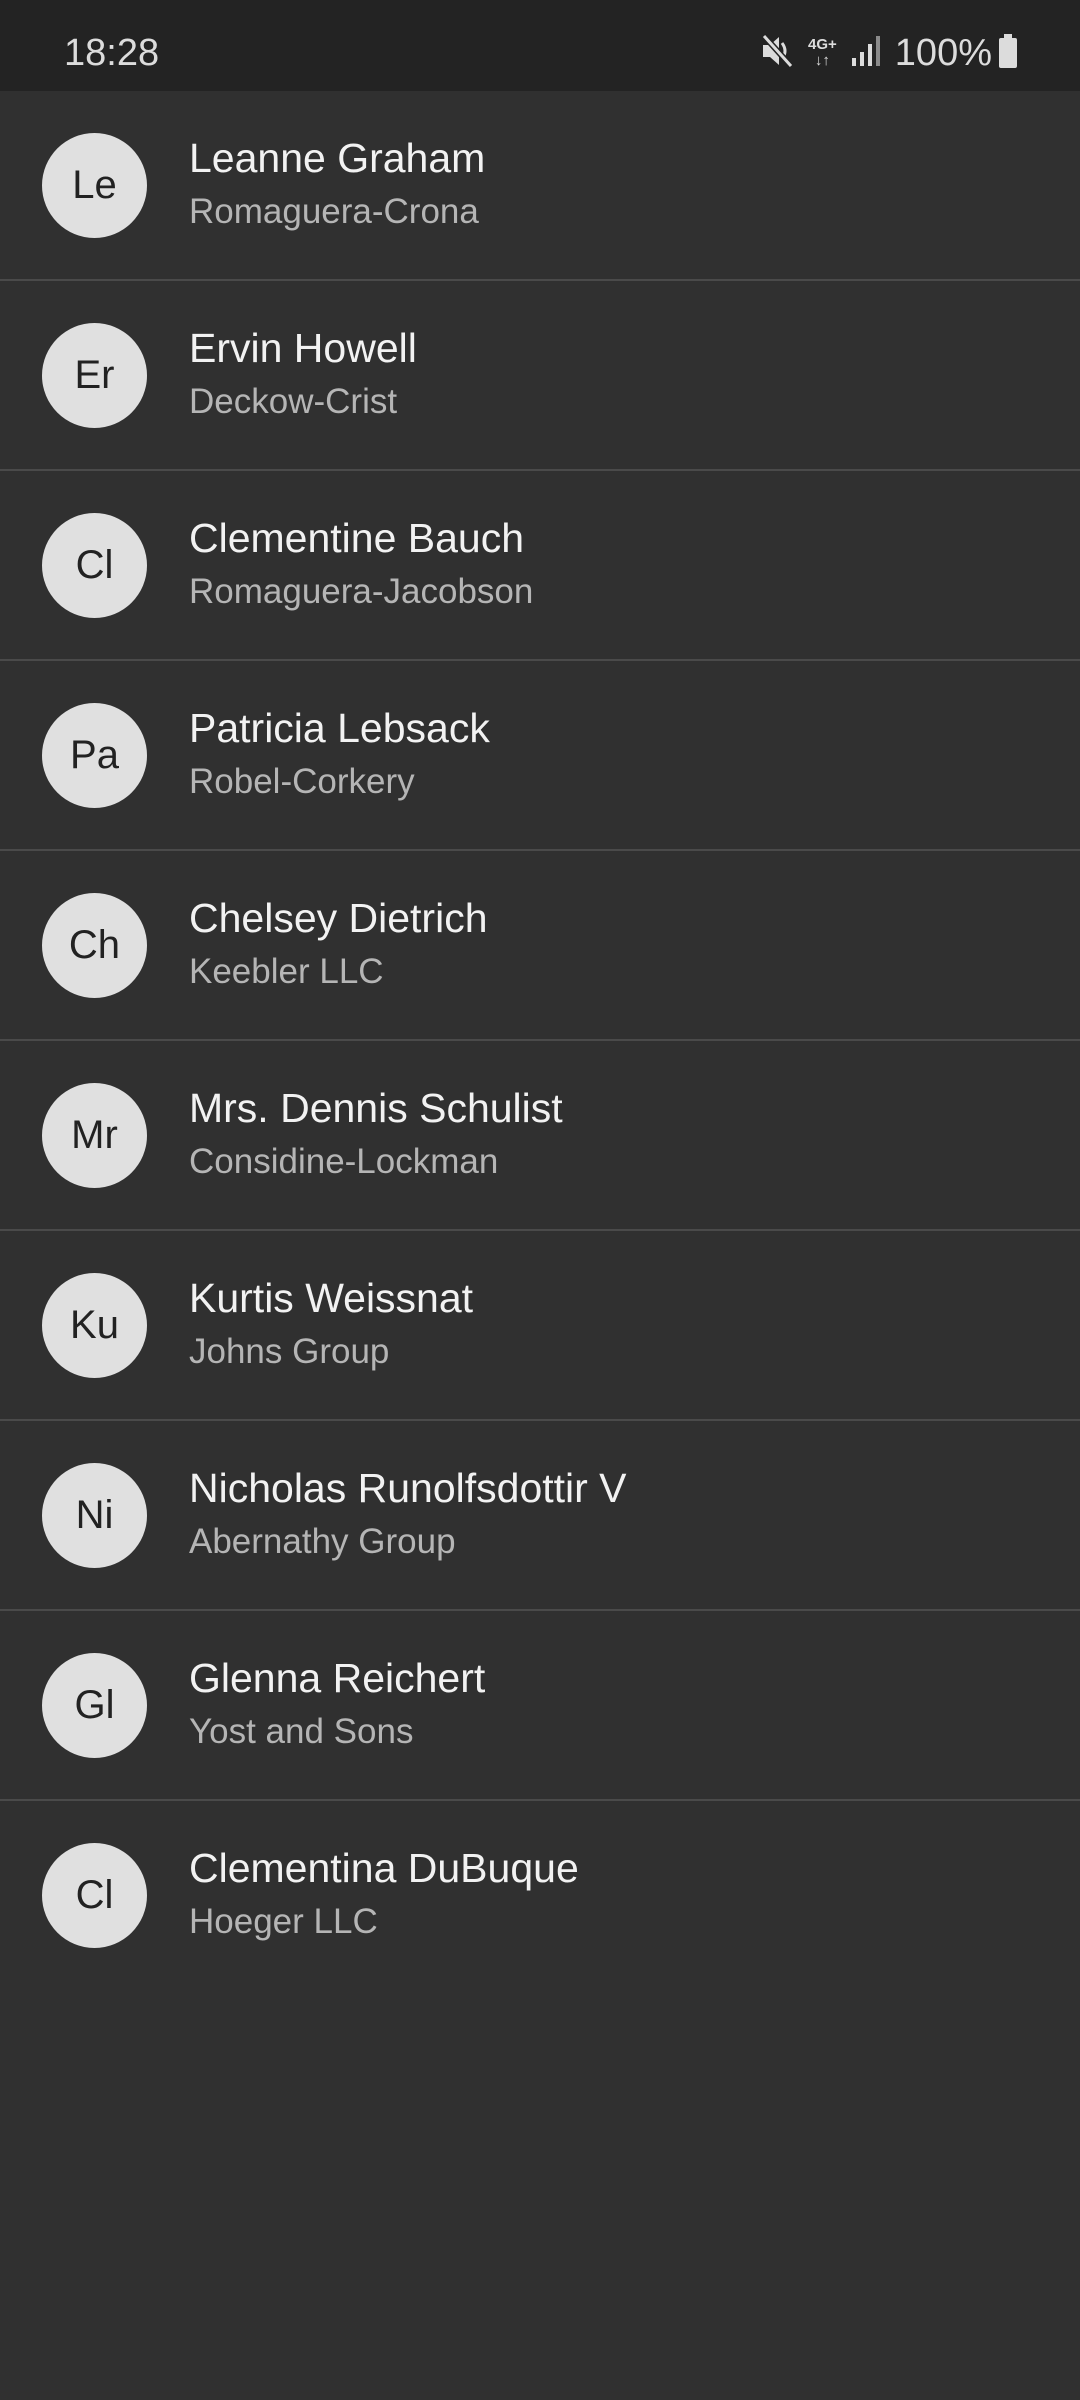 This screenshot has width=1080, height=2400. What do you see at coordinates (286, 971) in the screenshot?
I see `contact-company: Keebler LLC` at bounding box center [286, 971].